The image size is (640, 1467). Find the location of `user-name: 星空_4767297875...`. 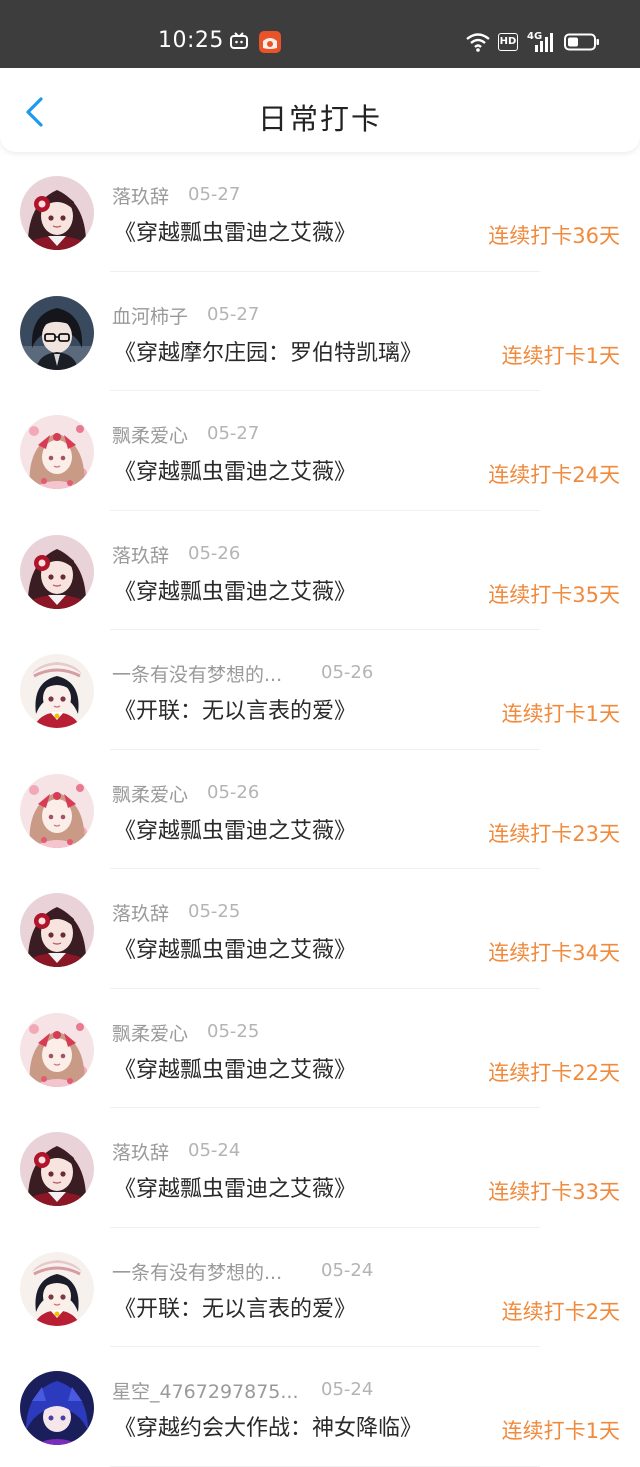

user-name: 星空_4767297875... is located at coordinates (205, 1390).